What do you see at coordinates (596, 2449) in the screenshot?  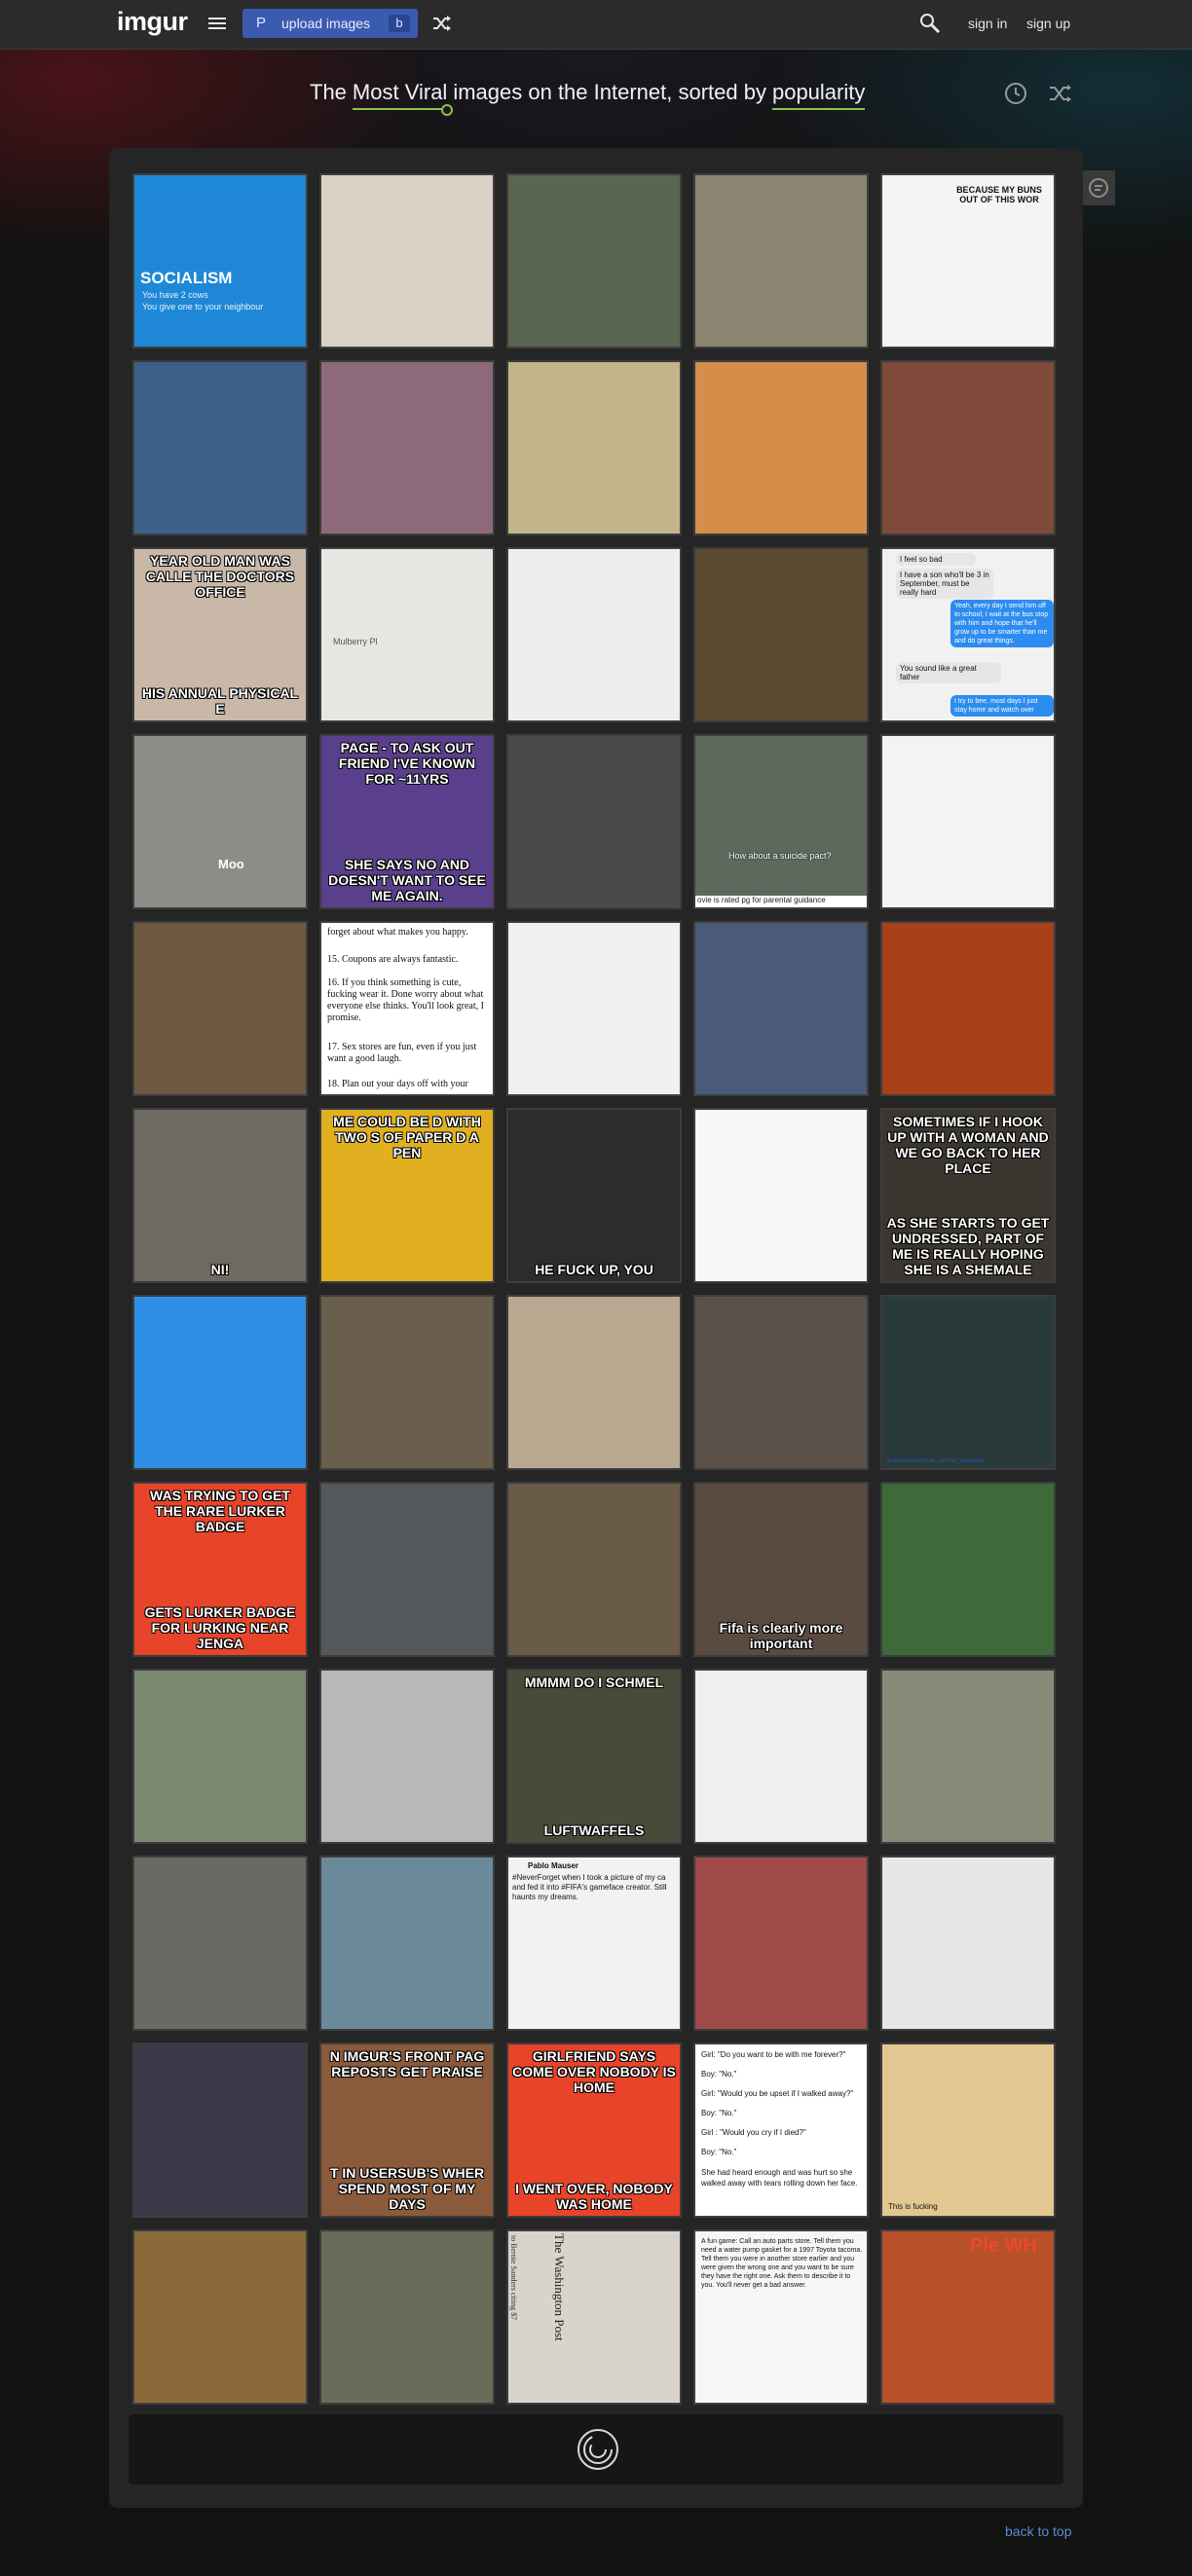 I see `loading-bar` at bounding box center [596, 2449].